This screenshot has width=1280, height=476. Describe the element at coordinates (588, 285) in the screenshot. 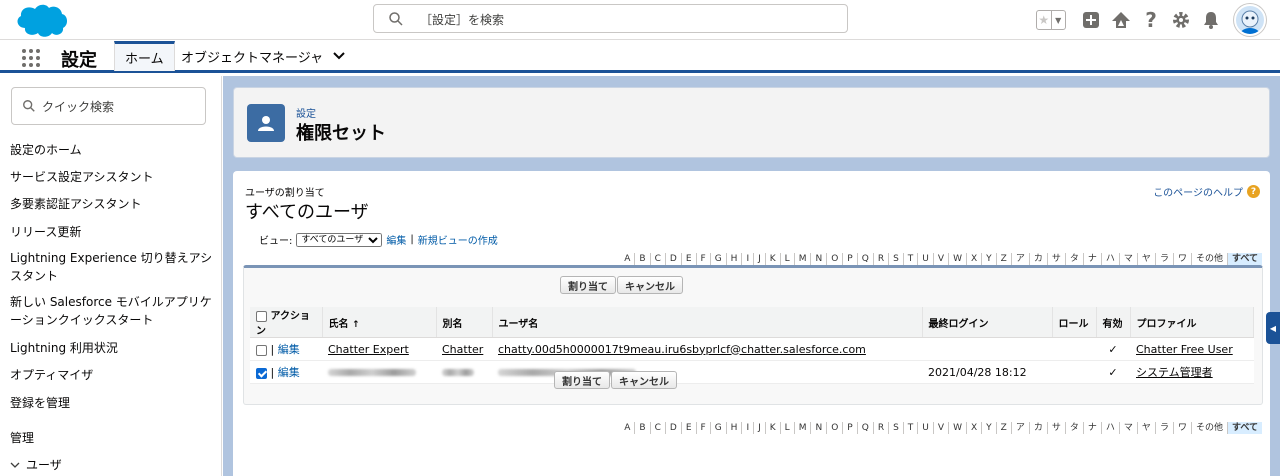

I see `assign-button-top: 割り当て` at that location.